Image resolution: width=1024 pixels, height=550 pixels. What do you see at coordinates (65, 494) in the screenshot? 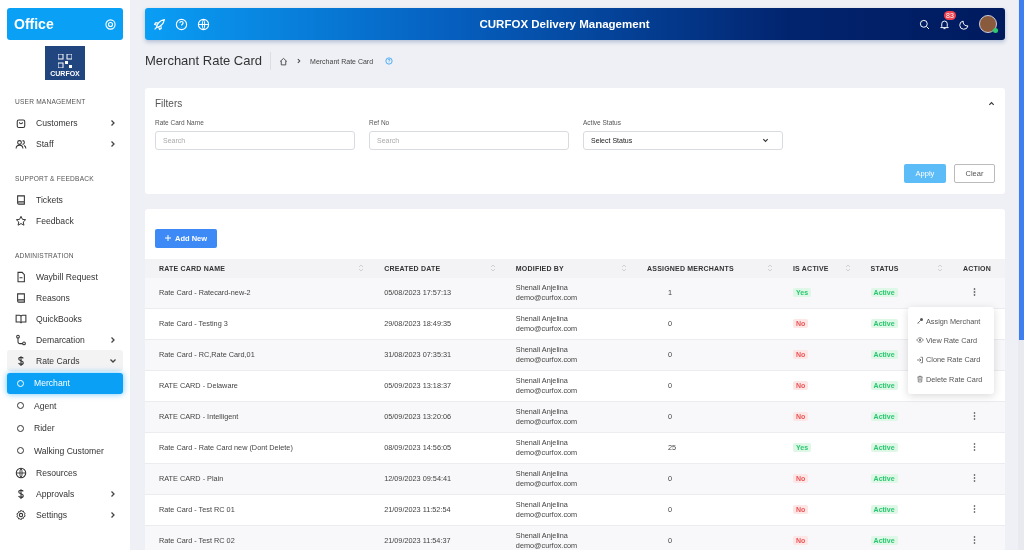
I see `sidebar-item: Approvals` at bounding box center [65, 494].